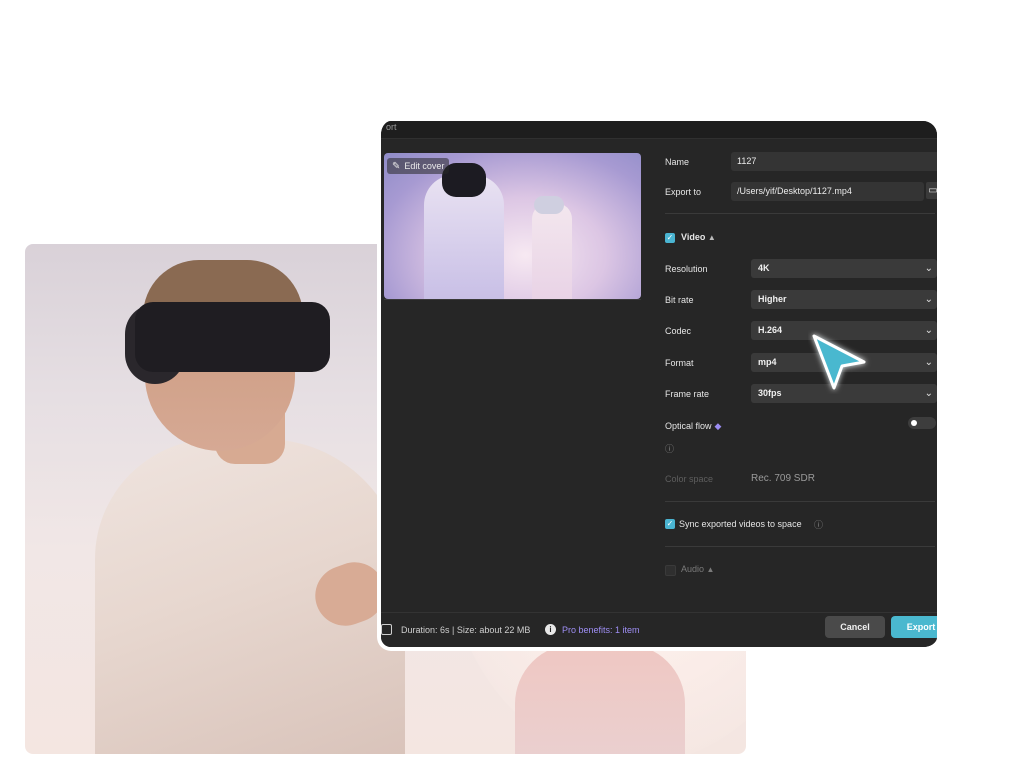 The width and height of the screenshot is (1024, 768). Describe the element at coordinates (855, 627) in the screenshot. I see `cancel-button: Cancel` at that location.